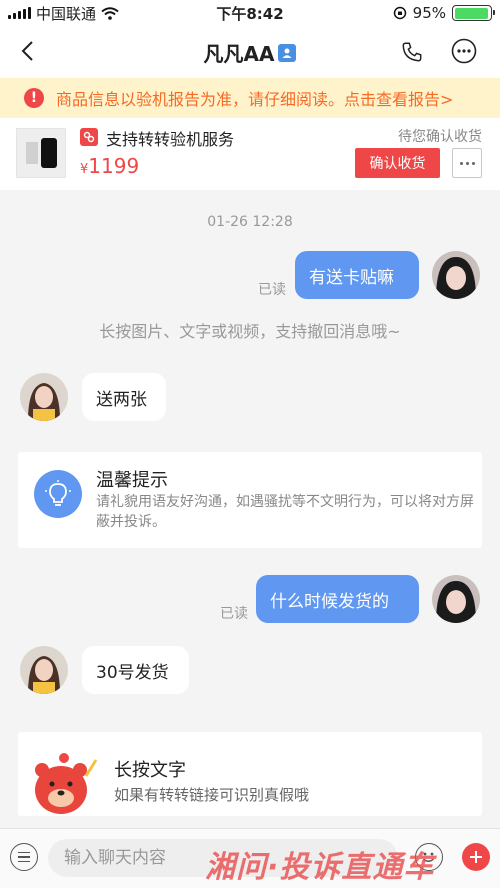 The height and width of the screenshot is (888, 500). What do you see at coordinates (124, 397) in the screenshot?
I see `message-bubble-incoming: 送两张` at bounding box center [124, 397].